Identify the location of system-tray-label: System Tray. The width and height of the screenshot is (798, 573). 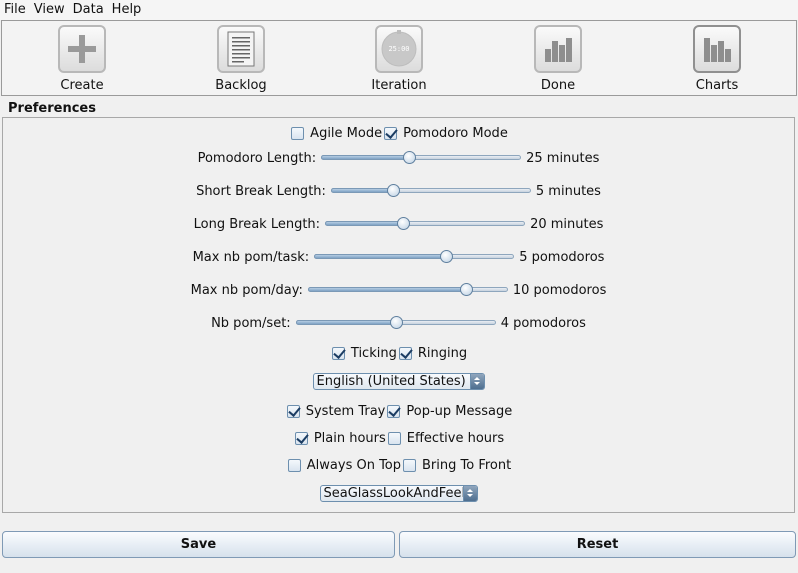
(345, 411).